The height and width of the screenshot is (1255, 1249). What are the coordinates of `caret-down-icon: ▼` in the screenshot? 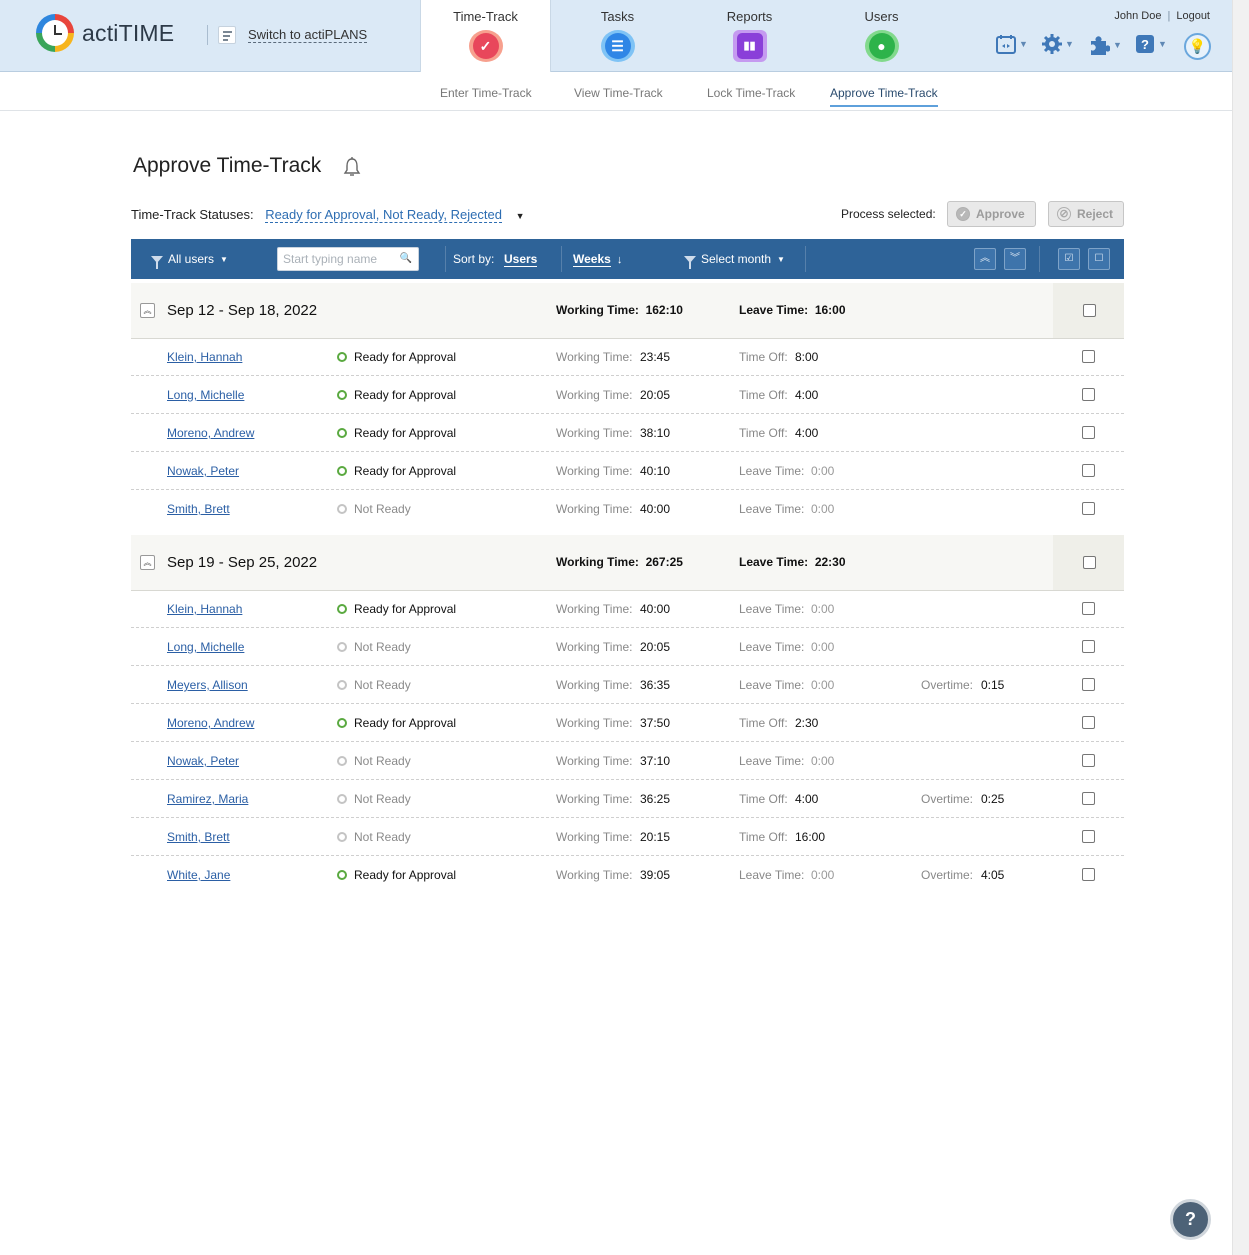 It's located at (520, 216).